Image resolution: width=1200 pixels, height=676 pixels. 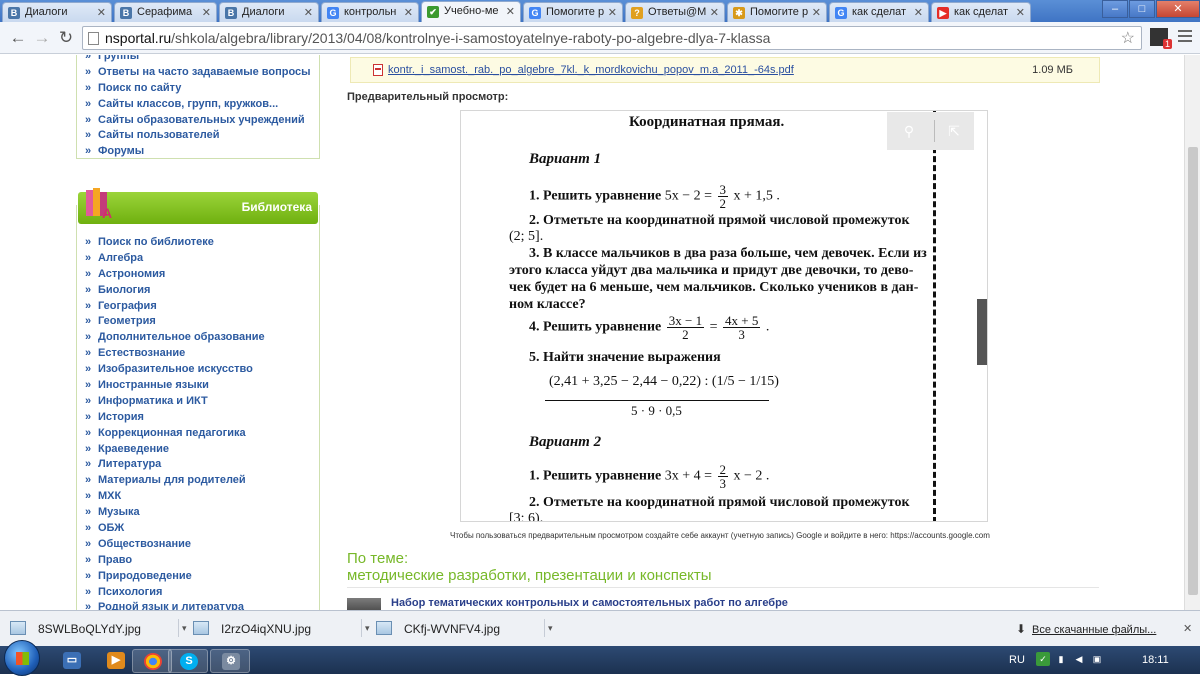 What do you see at coordinates (982, 332) in the screenshot?
I see `preview-scroll-thumb` at bounding box center [982, 332].